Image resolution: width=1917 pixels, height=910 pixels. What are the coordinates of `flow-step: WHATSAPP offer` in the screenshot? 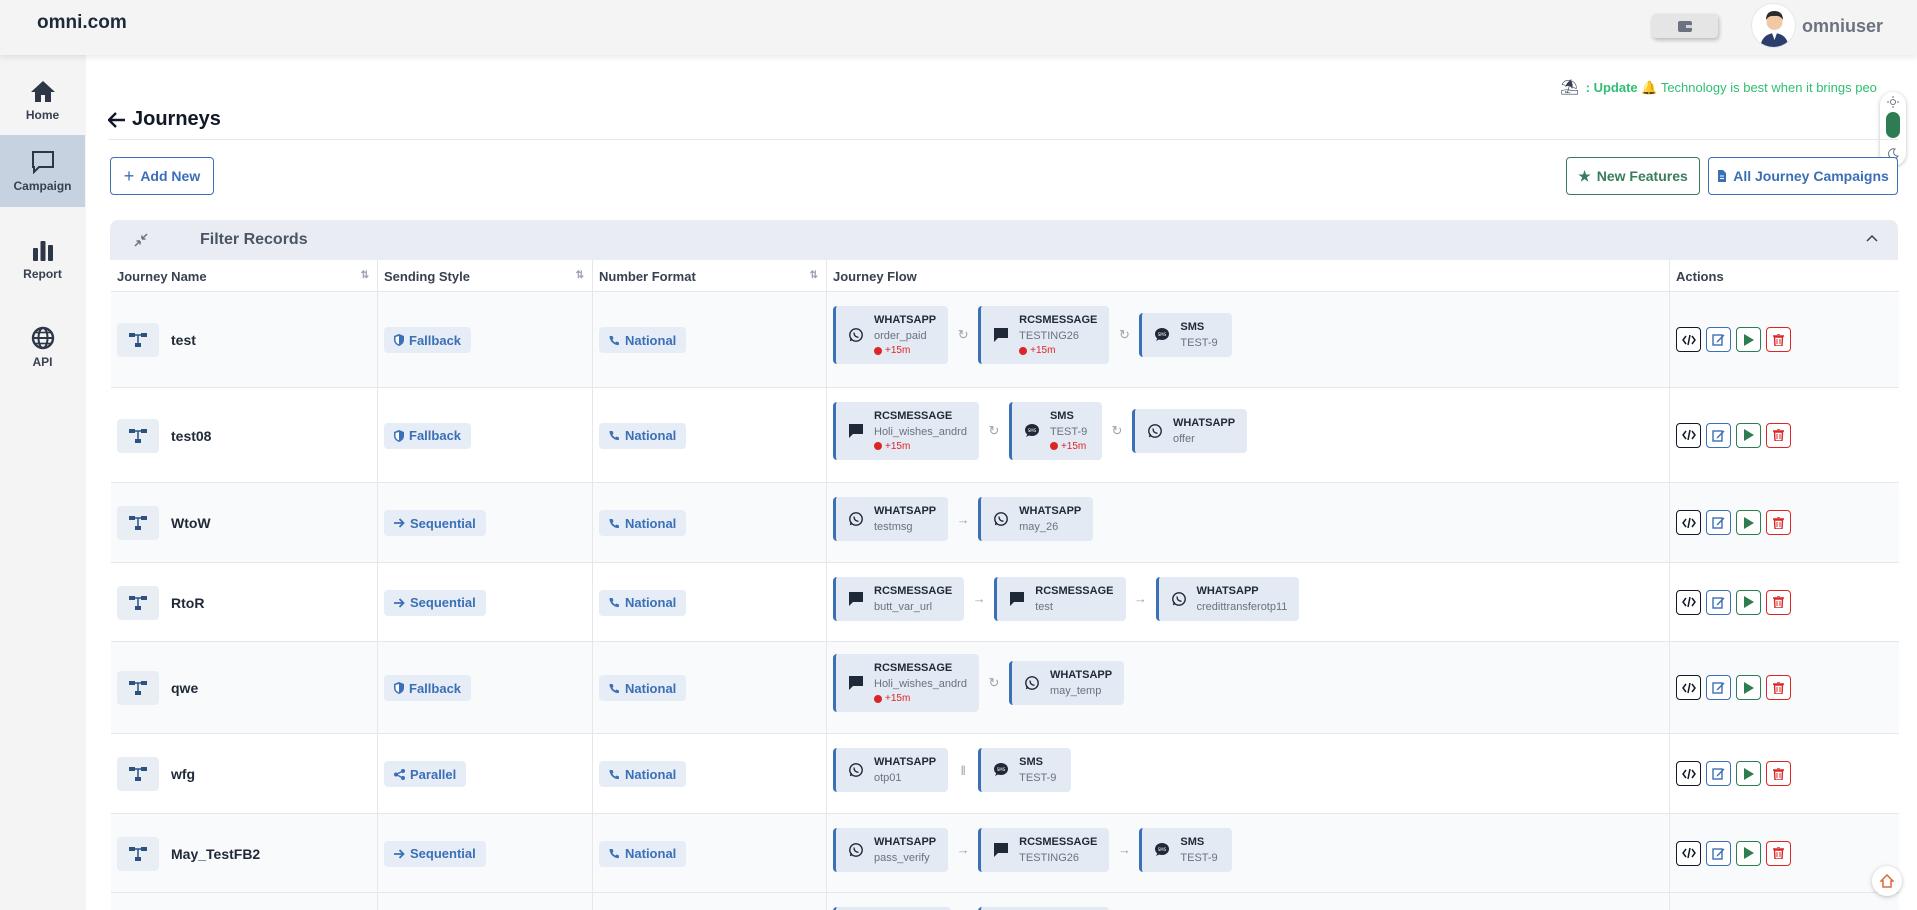 It's located at (1189, 430).